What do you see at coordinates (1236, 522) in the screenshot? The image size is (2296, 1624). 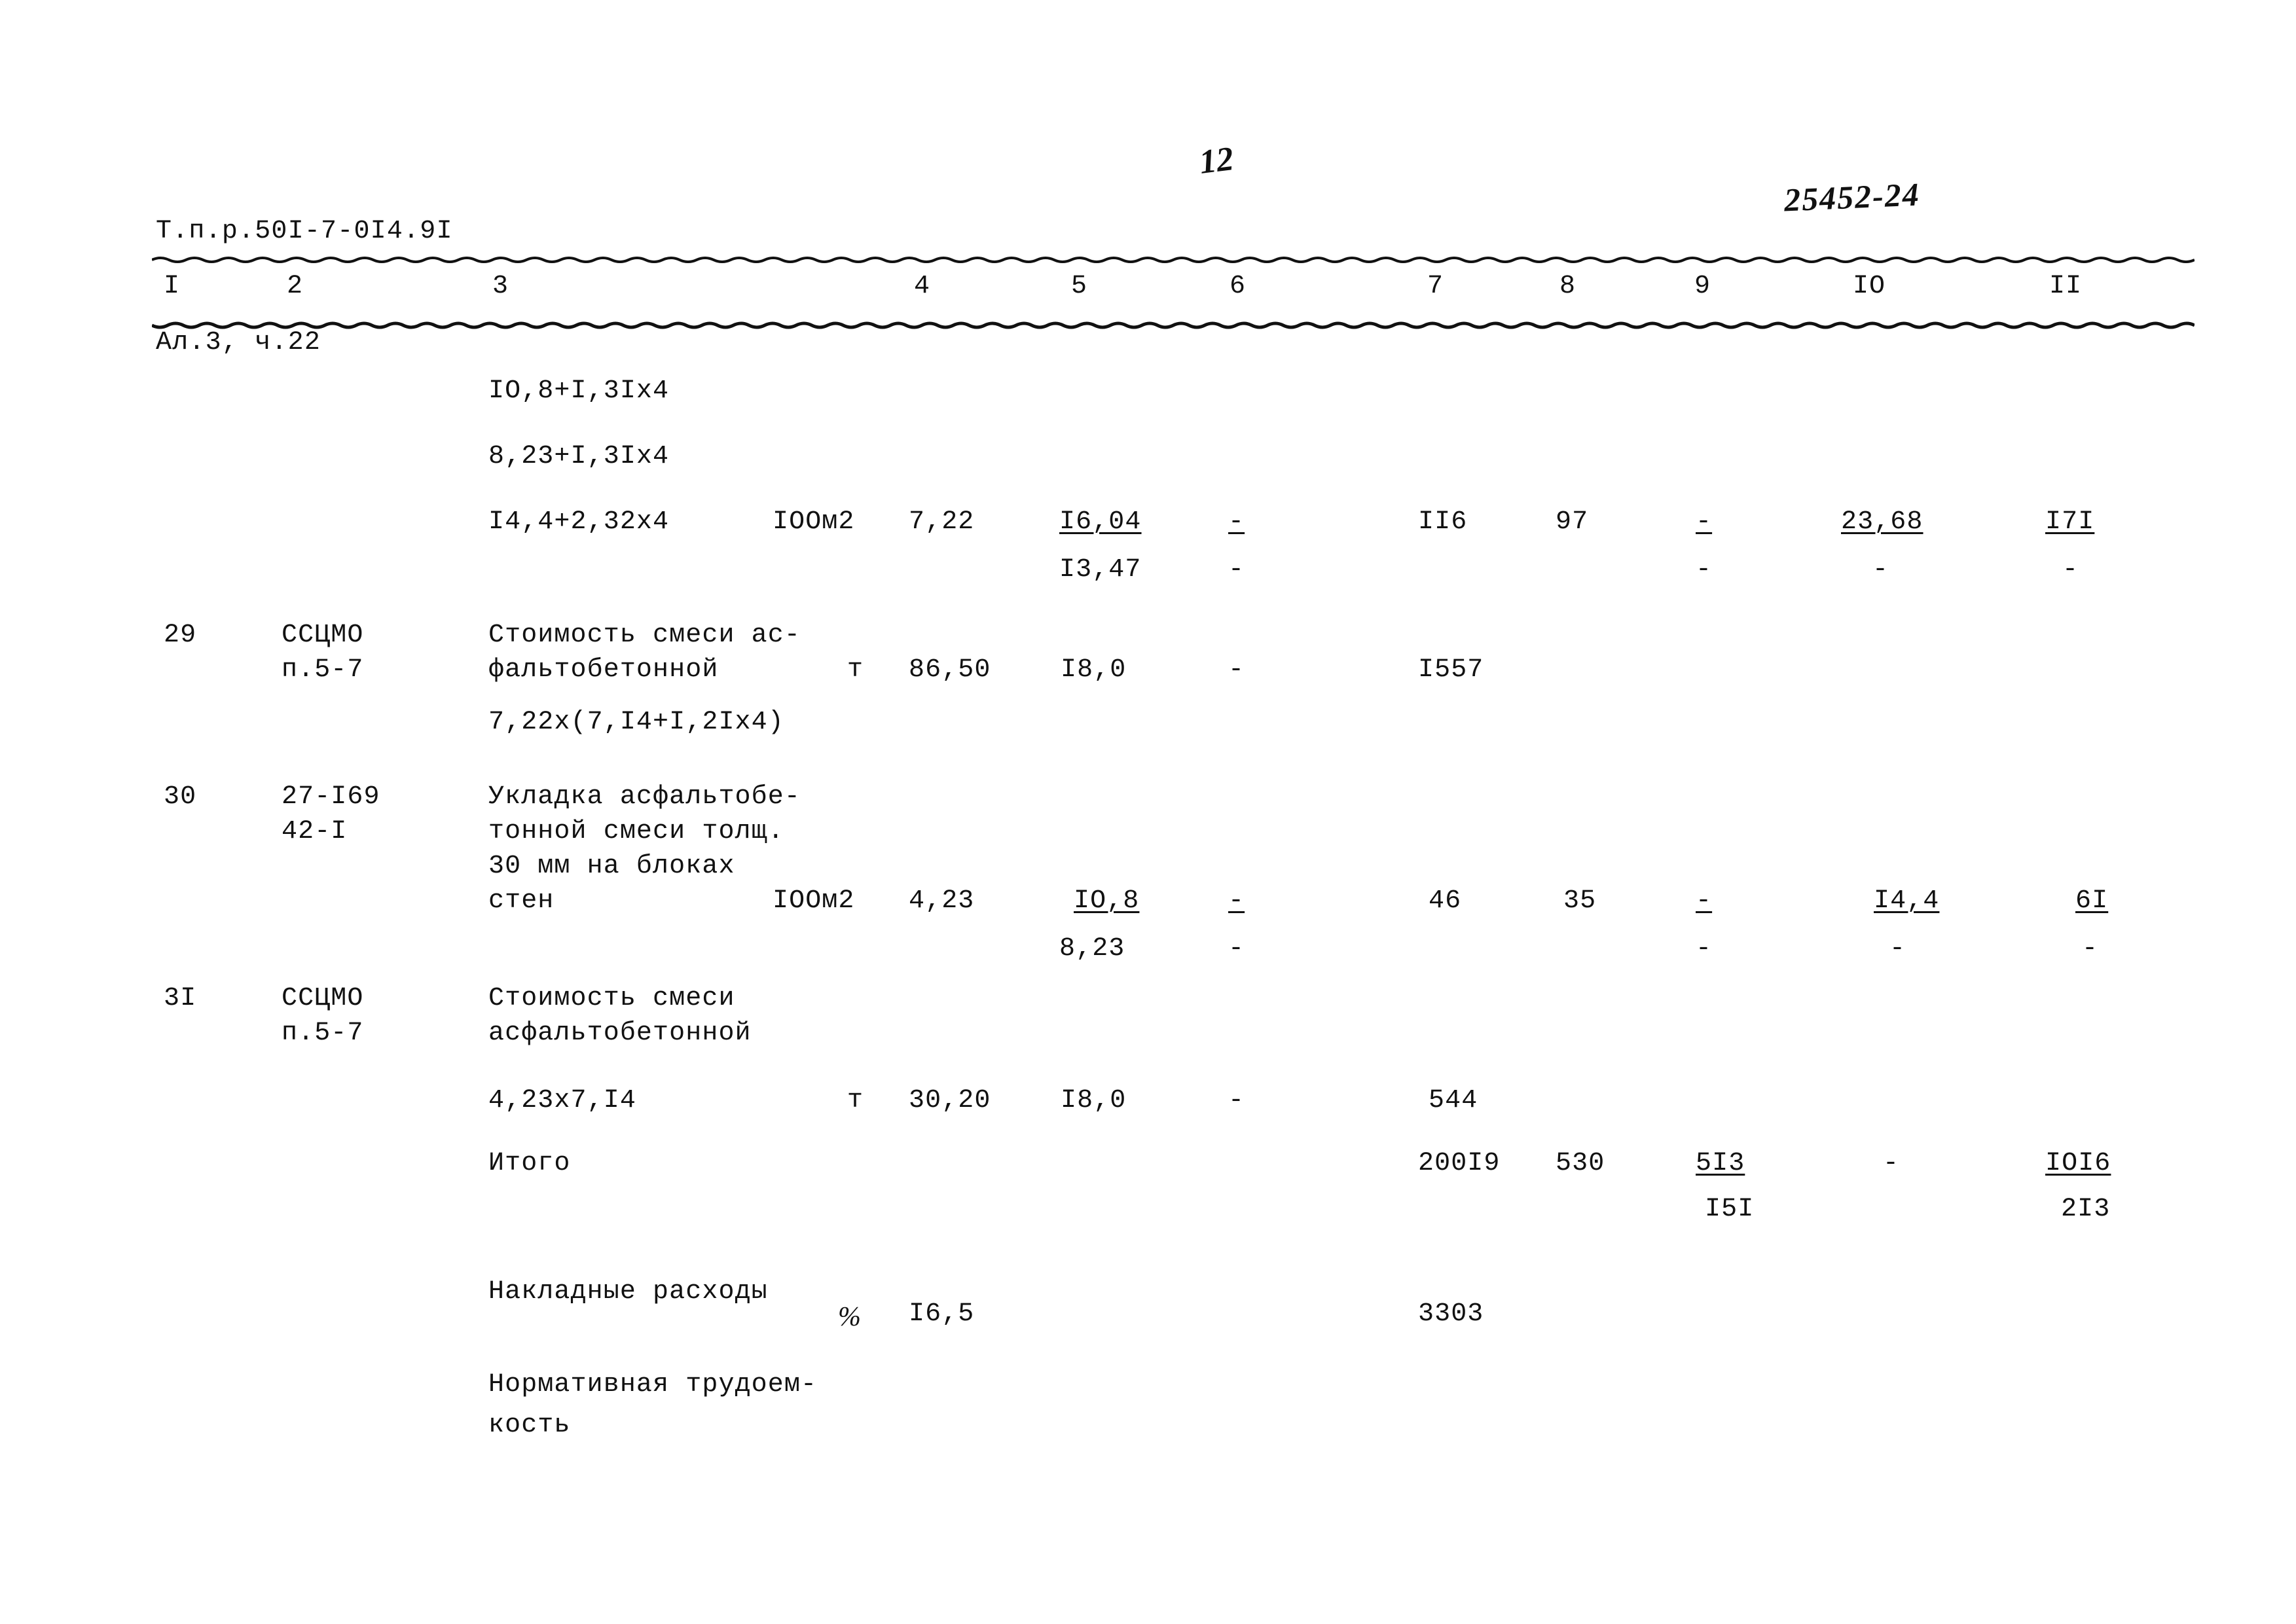 I see `row-3-col6: -` at bounding box center [1236, 522].